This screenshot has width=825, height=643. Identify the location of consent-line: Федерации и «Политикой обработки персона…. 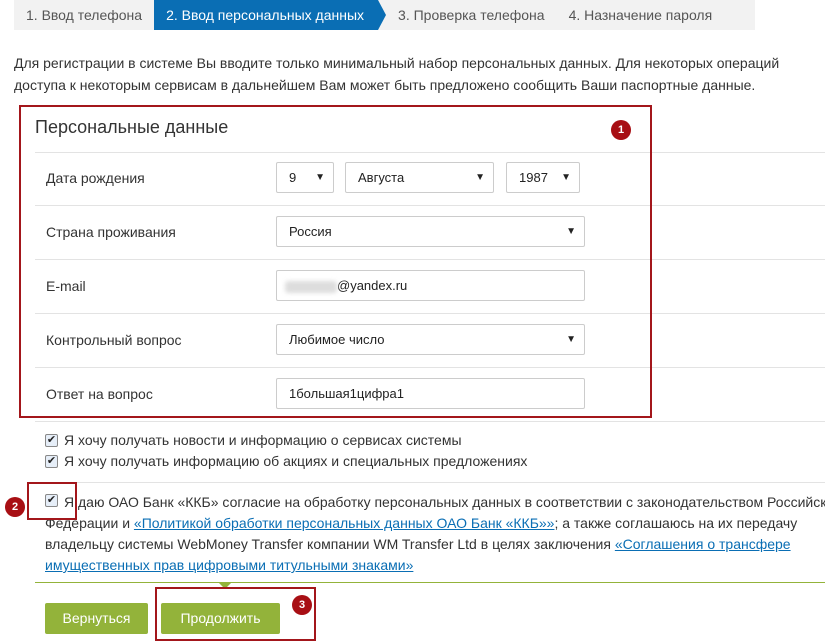
(421, 523).